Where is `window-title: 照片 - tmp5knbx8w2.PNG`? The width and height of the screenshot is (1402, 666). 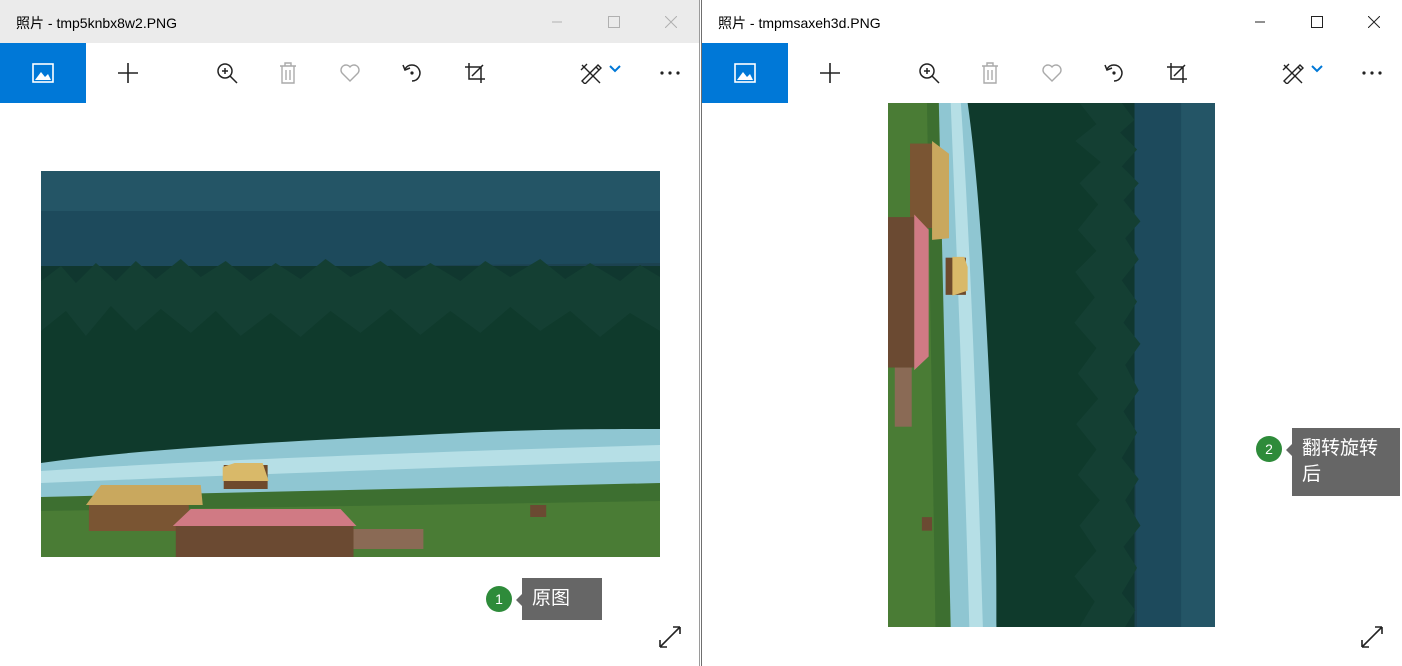 window-title: 照片 - tmp5knbx8w2.PNG is located at coordinates (97, 23).